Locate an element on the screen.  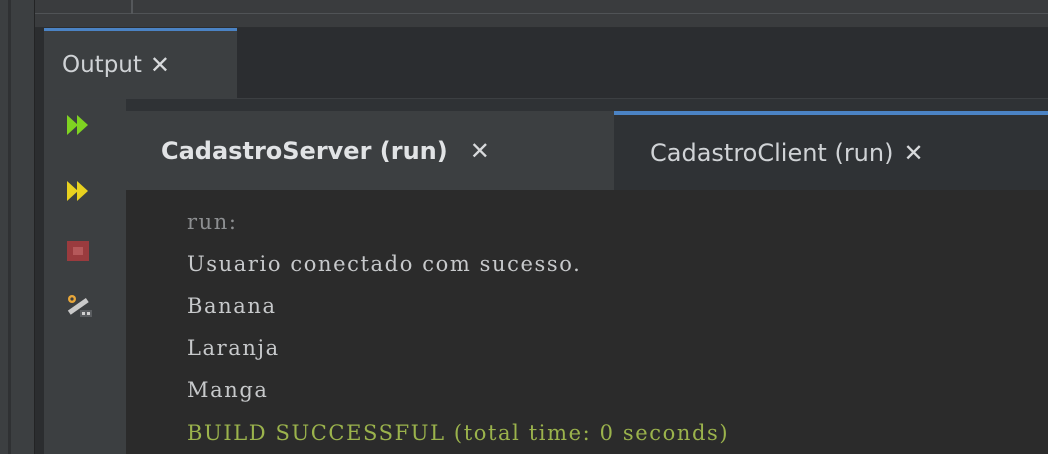
rerun-options-icon-graphic is located at coordinates (77, 191).